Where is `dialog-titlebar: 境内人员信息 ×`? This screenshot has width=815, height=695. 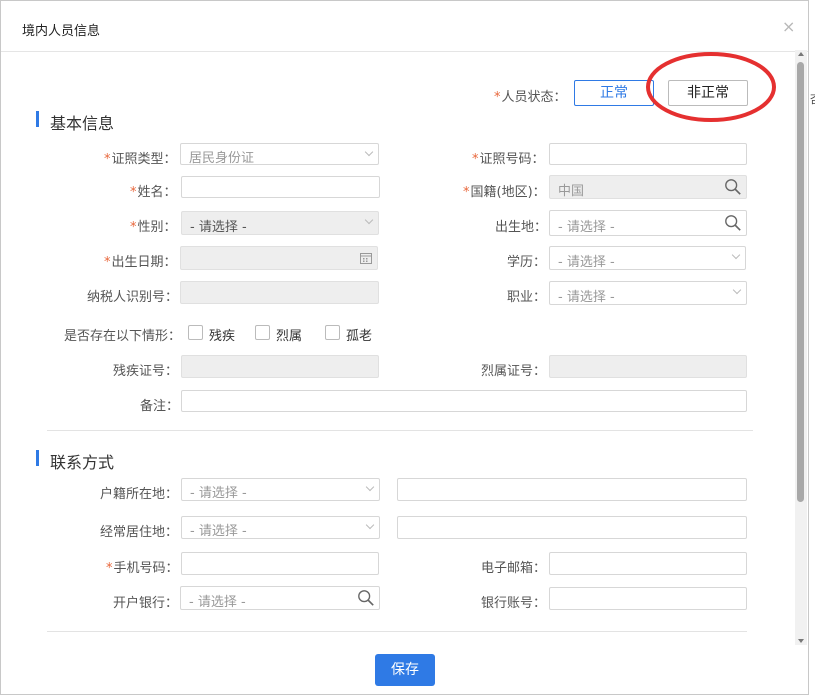 dialog-titlebar: 境内人员信息 × is located at coordinates (404, 26).